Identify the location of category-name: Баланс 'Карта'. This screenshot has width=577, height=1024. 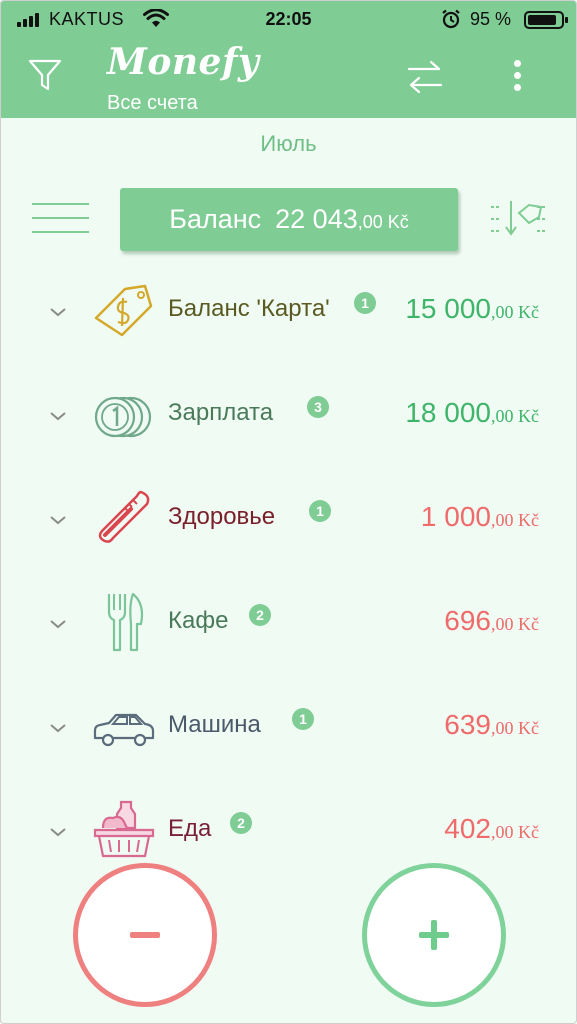
(249, 308).